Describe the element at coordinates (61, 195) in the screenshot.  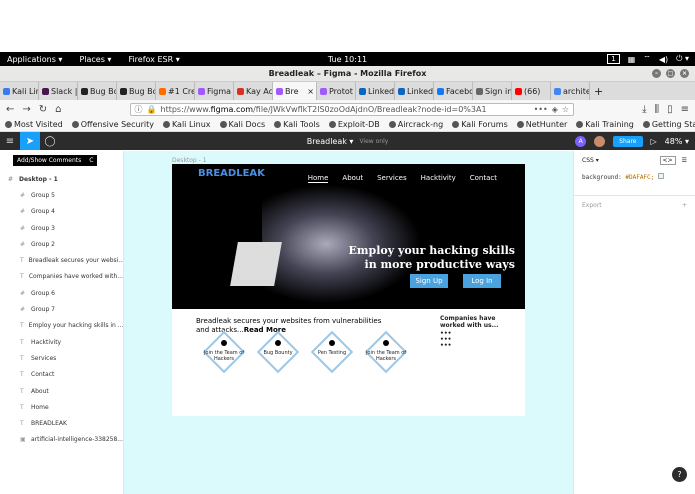
I see `layer-item: # Group 5` at that location.